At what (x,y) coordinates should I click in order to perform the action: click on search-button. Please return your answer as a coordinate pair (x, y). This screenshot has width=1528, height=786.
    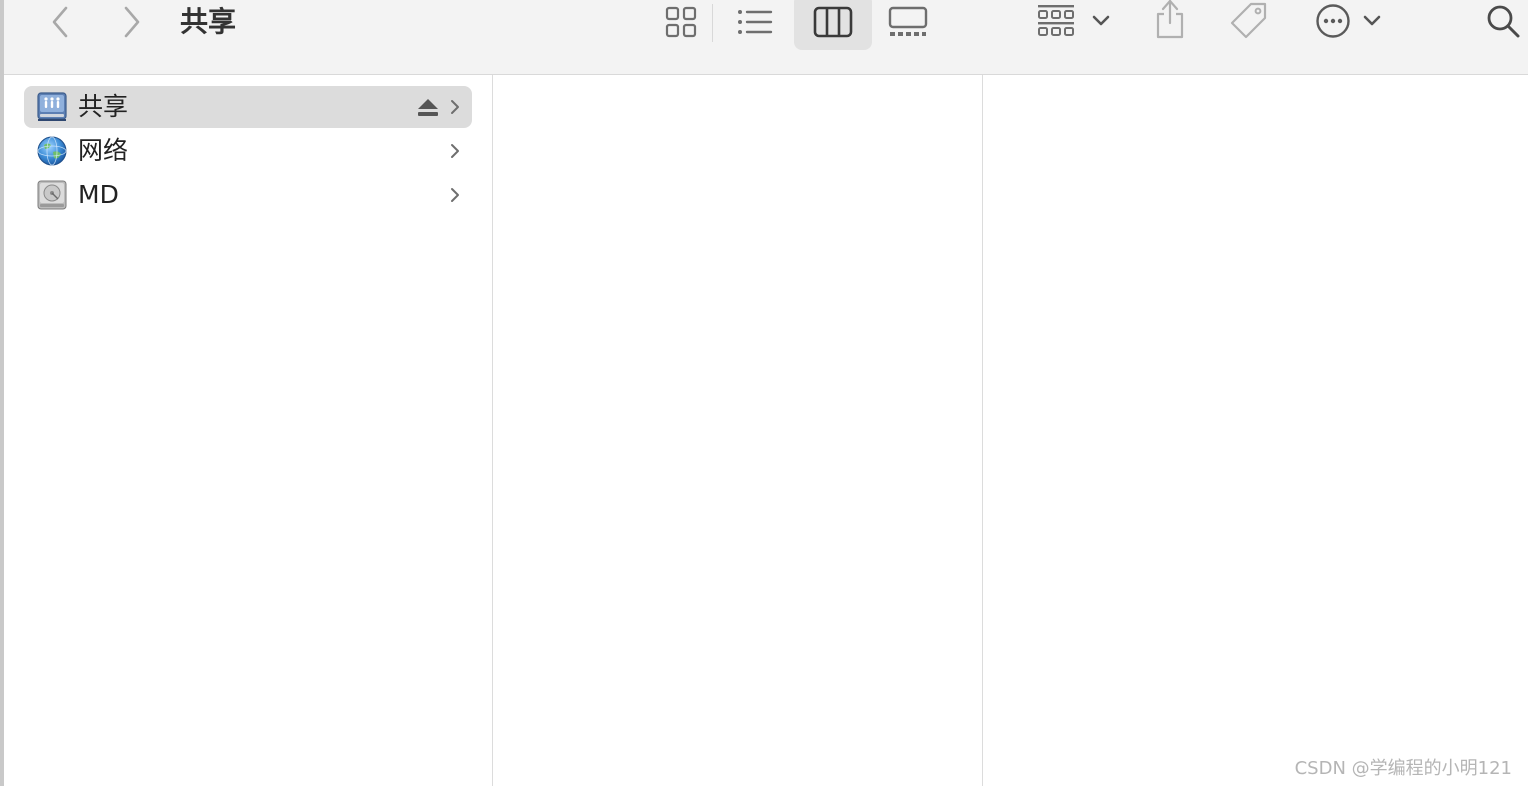
    Looking at the image, I should click on (1503, 21).